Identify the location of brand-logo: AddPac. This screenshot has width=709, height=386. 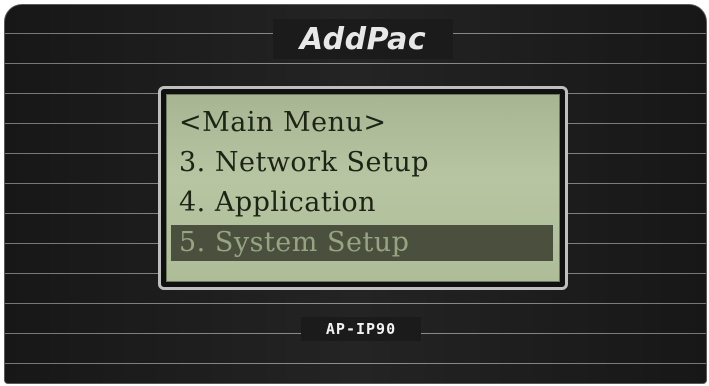
(363, 39).